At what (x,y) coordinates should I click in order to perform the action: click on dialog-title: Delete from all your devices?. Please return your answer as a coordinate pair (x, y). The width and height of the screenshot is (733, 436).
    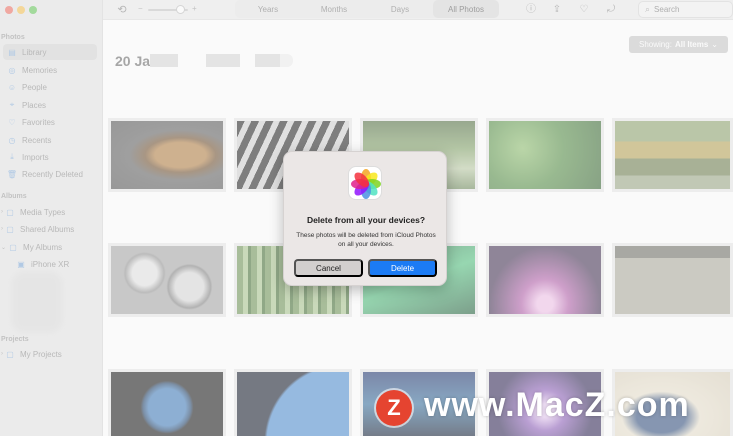
    Looking at the image, I should click on (366, 220).